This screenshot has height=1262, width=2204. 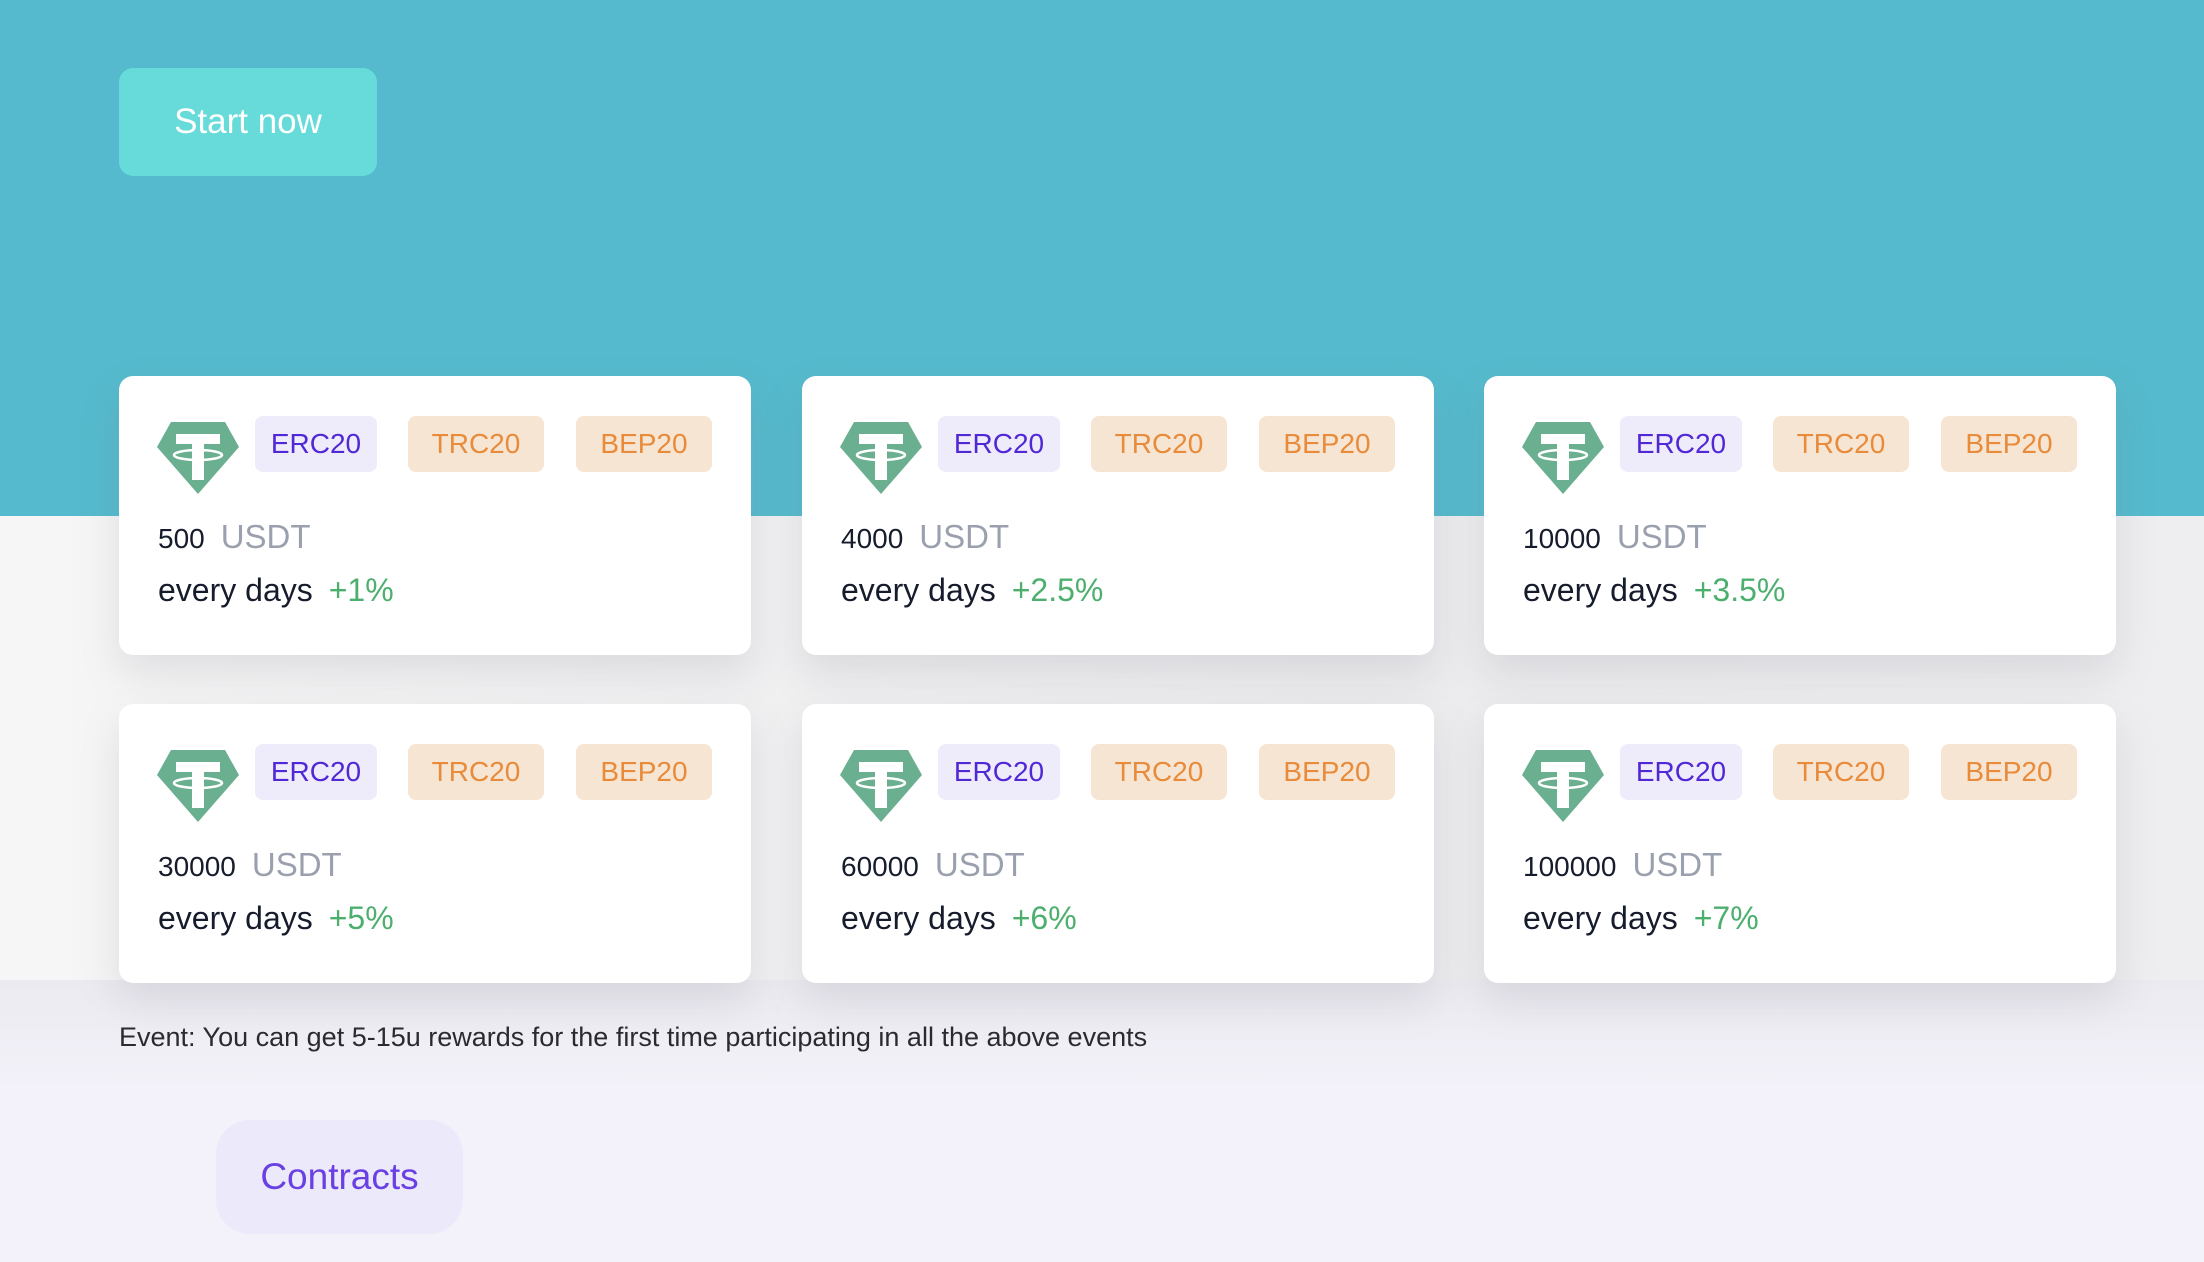 I want to click on amount-value: 30000, so click(x=197, y=866).